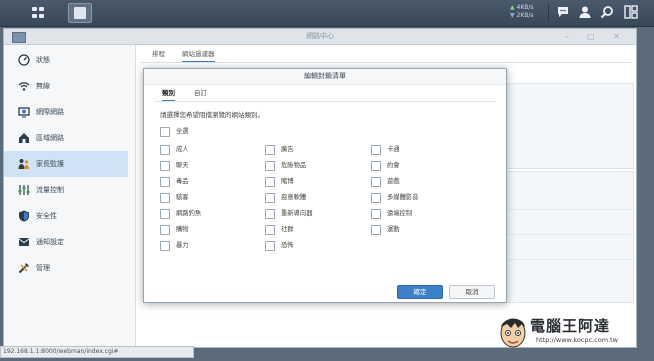 The image size is (654, 361). Describe the element at coordinates (50, 242) in the screenshot. I see `sidebar-item-label: 通知設定` at that location.